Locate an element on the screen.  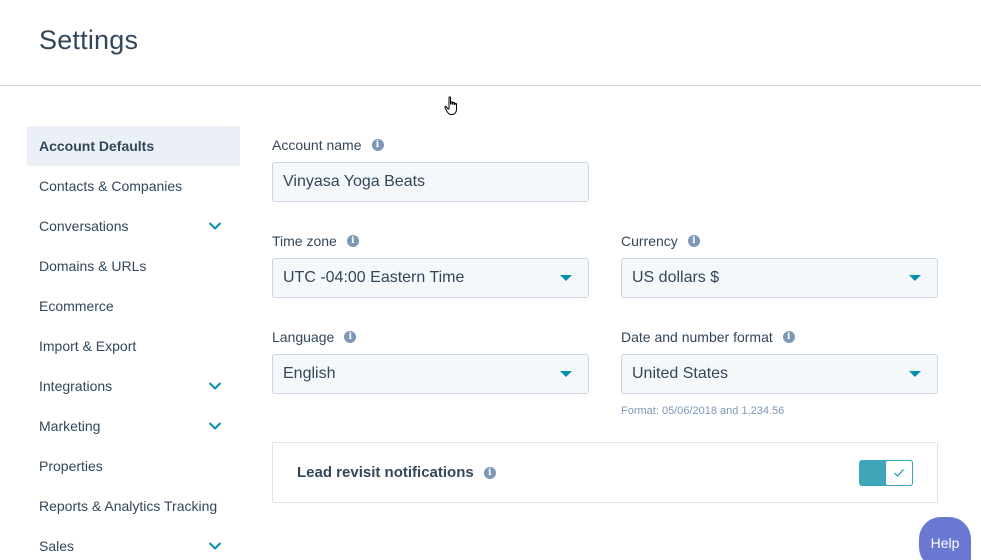
currency-label-row: Currency i is located at coordinates (660, 241).